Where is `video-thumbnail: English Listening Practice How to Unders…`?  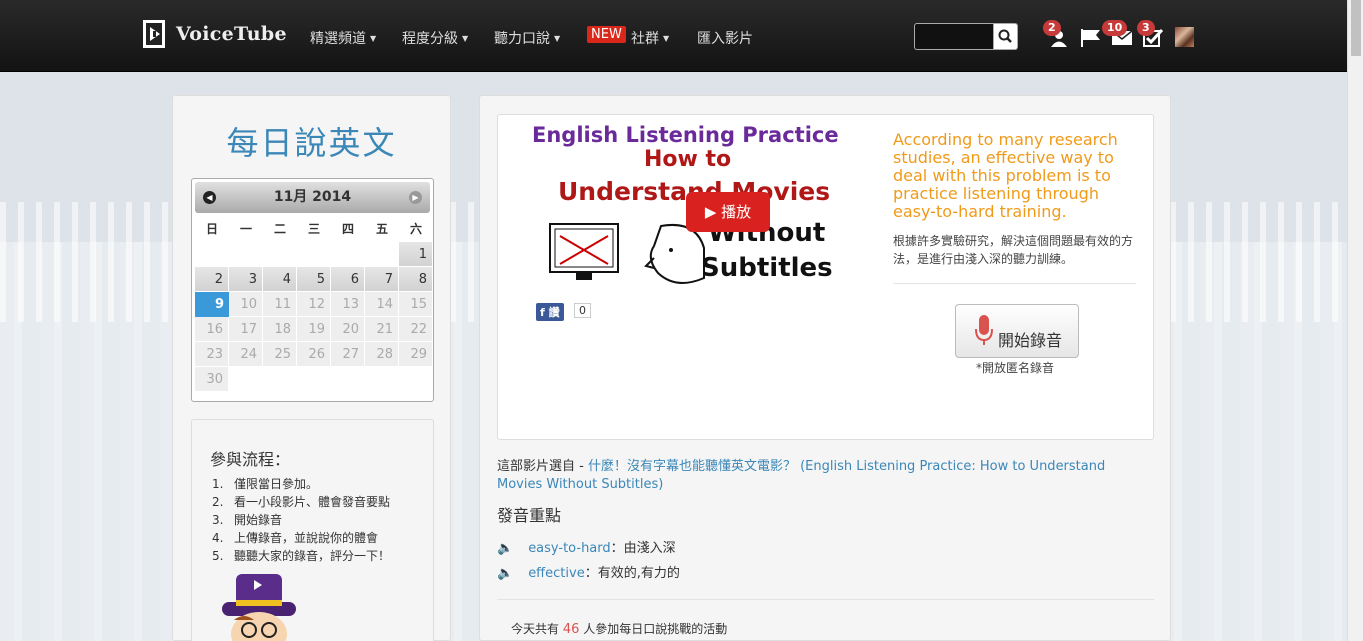
video-thumbnail: English Listening Practice How to Unders… is located at coordinates (692, 208).